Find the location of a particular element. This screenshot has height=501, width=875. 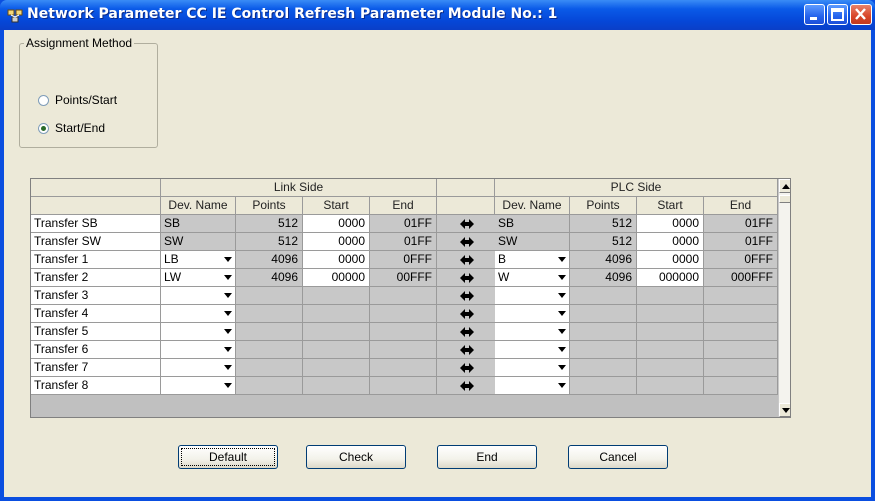

default-button: Default is located at coordinates (228, 457).